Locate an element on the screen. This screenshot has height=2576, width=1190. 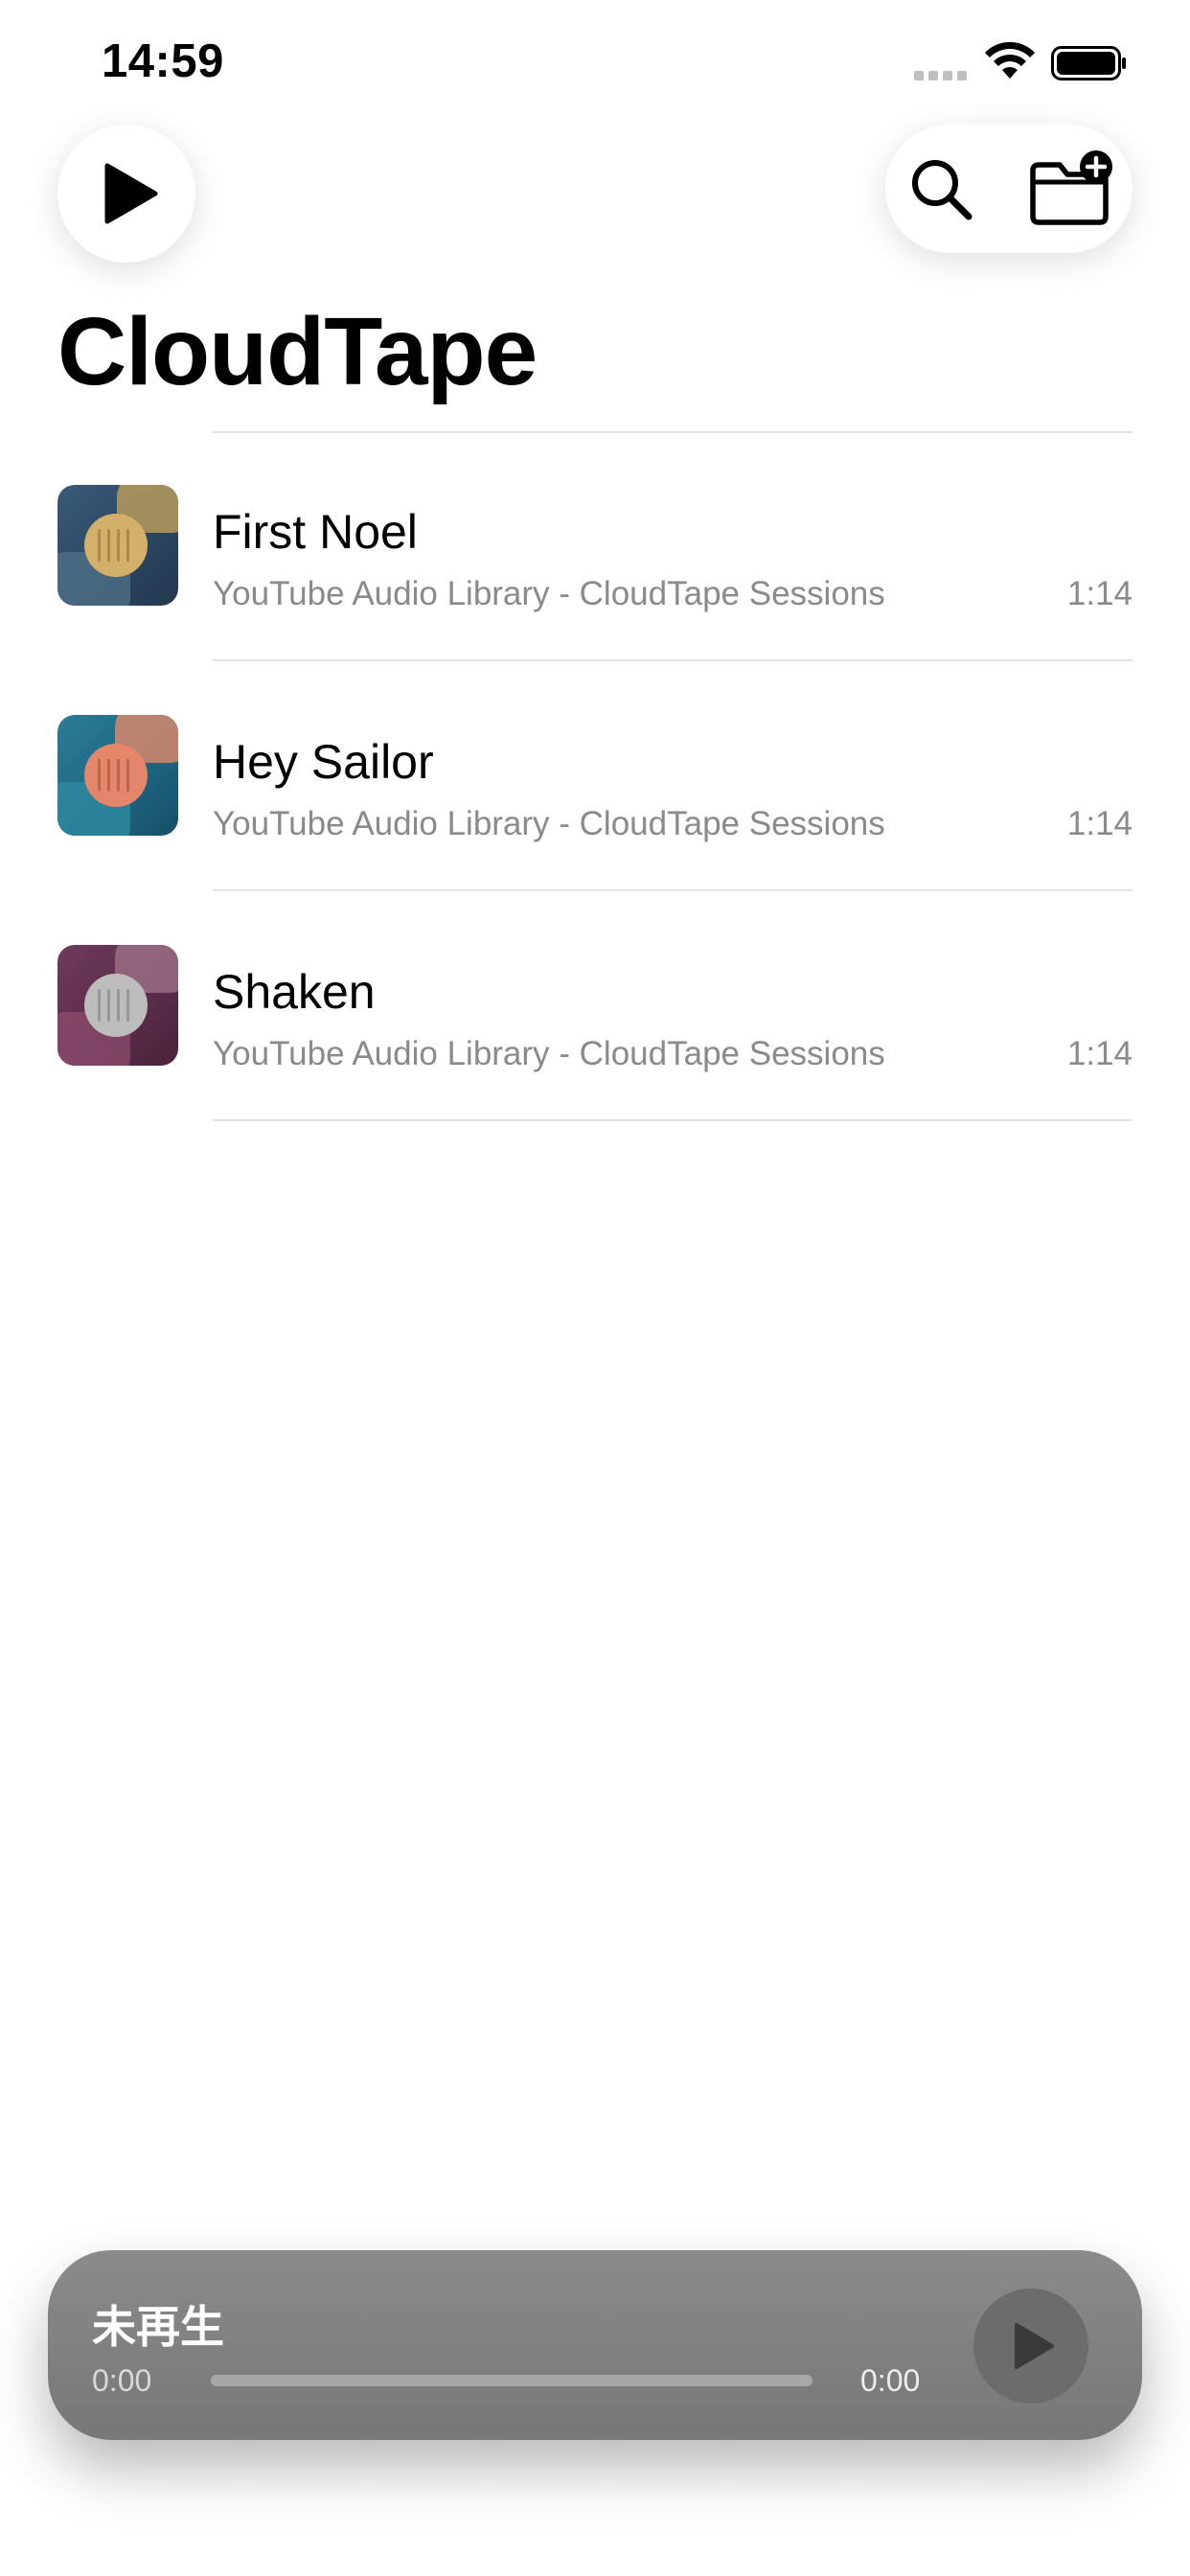
status-time: 14:59 is located at coordinates (163, 61).